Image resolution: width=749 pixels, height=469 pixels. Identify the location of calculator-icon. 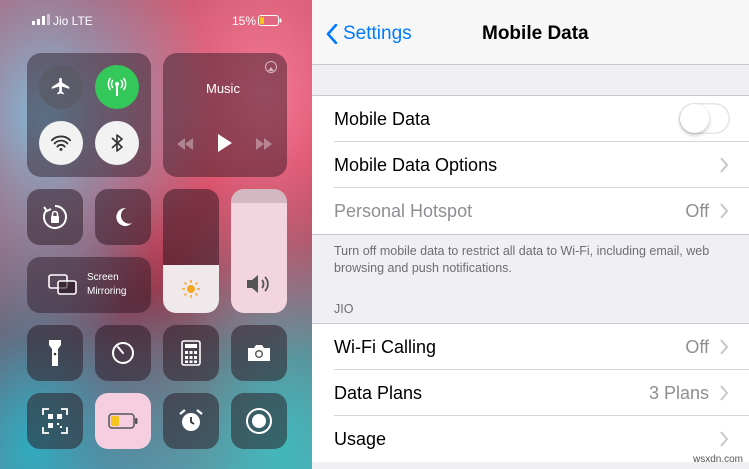
(191, 353).